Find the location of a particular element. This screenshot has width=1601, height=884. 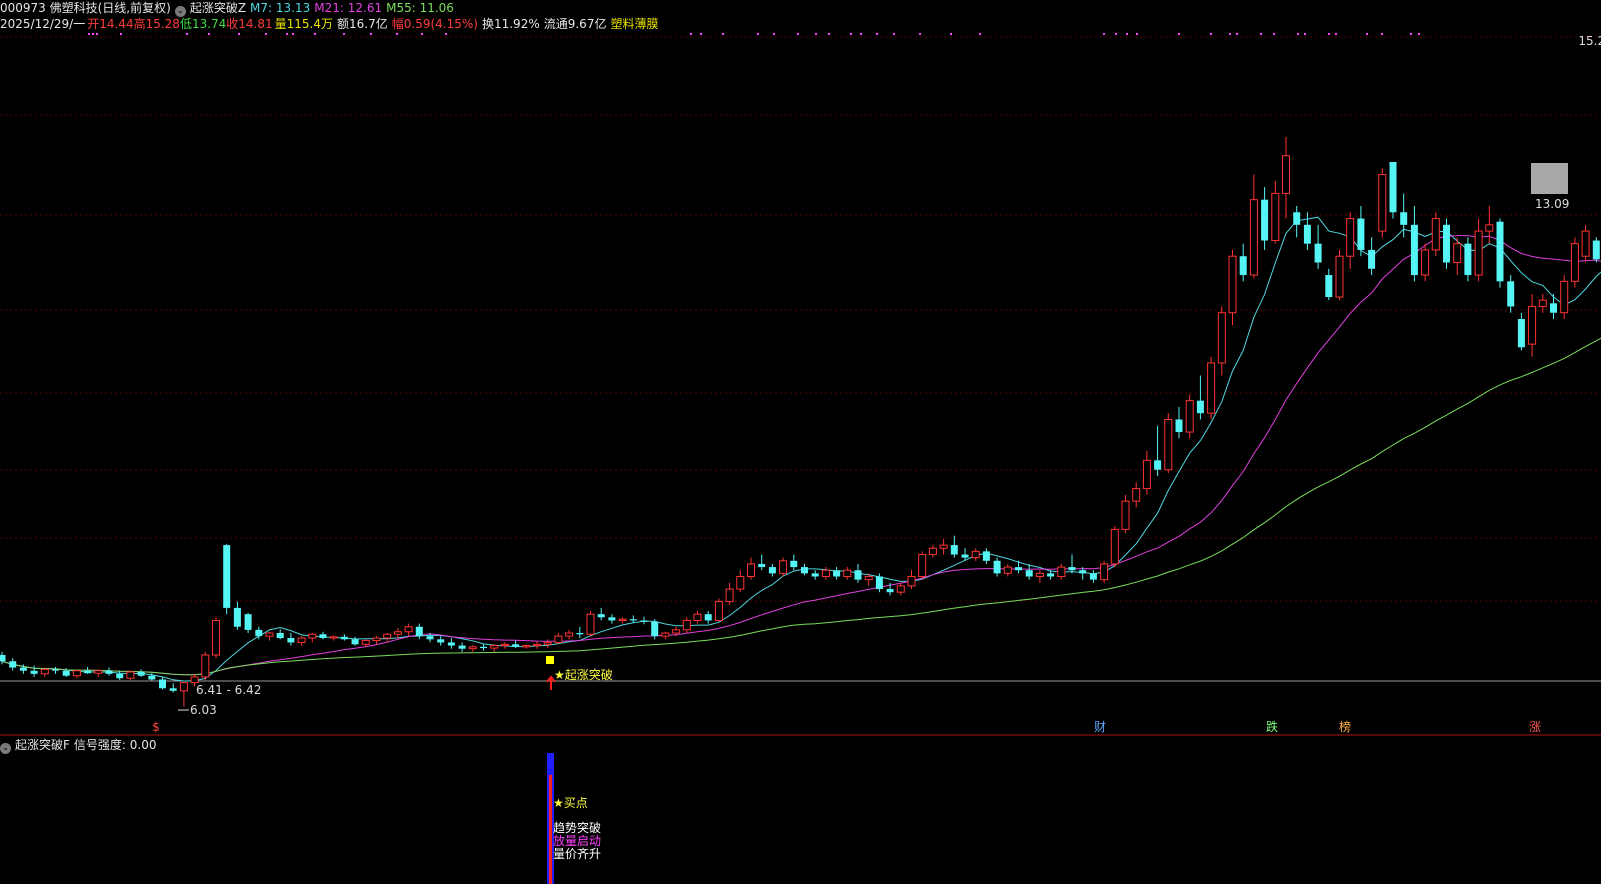

sub-collapse-icon: ⌄ is located at coordinates (5, 748).